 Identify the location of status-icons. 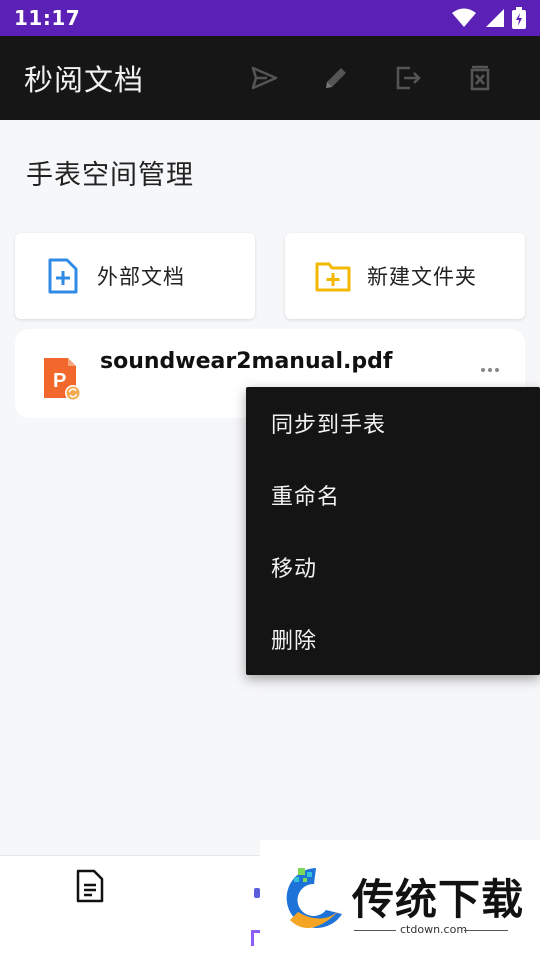
(489, 18).